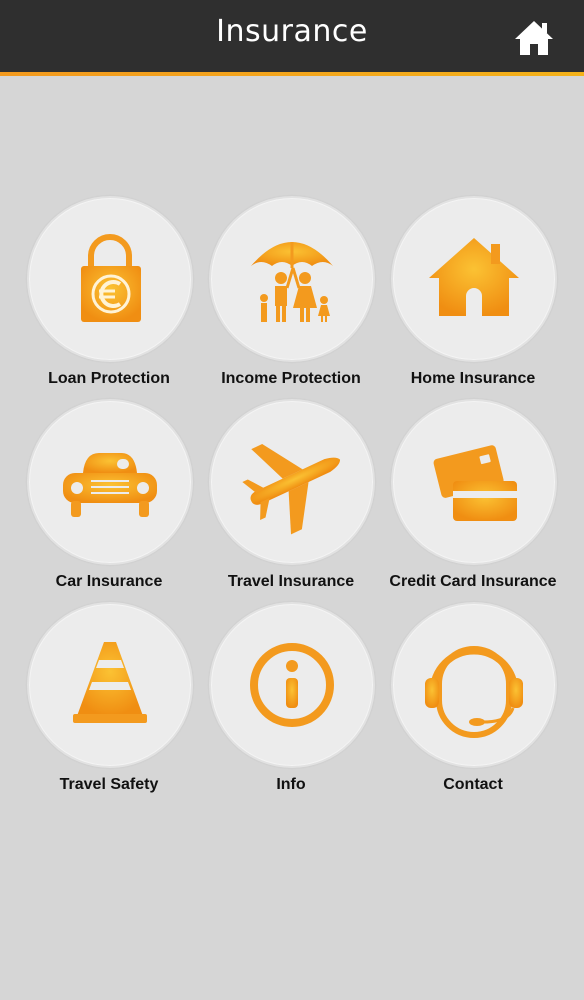 This screenshot has width=584, height=1000. Describe the element at coordinates (109, 378) in the screenshot. I see `tile-label: Loan Protection` at that location.